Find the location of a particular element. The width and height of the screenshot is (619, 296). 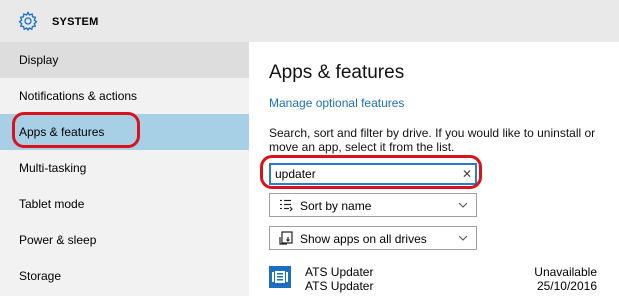

sidebar-item-tablet-mode: Tablet mode is located at coordinates (124, 204).